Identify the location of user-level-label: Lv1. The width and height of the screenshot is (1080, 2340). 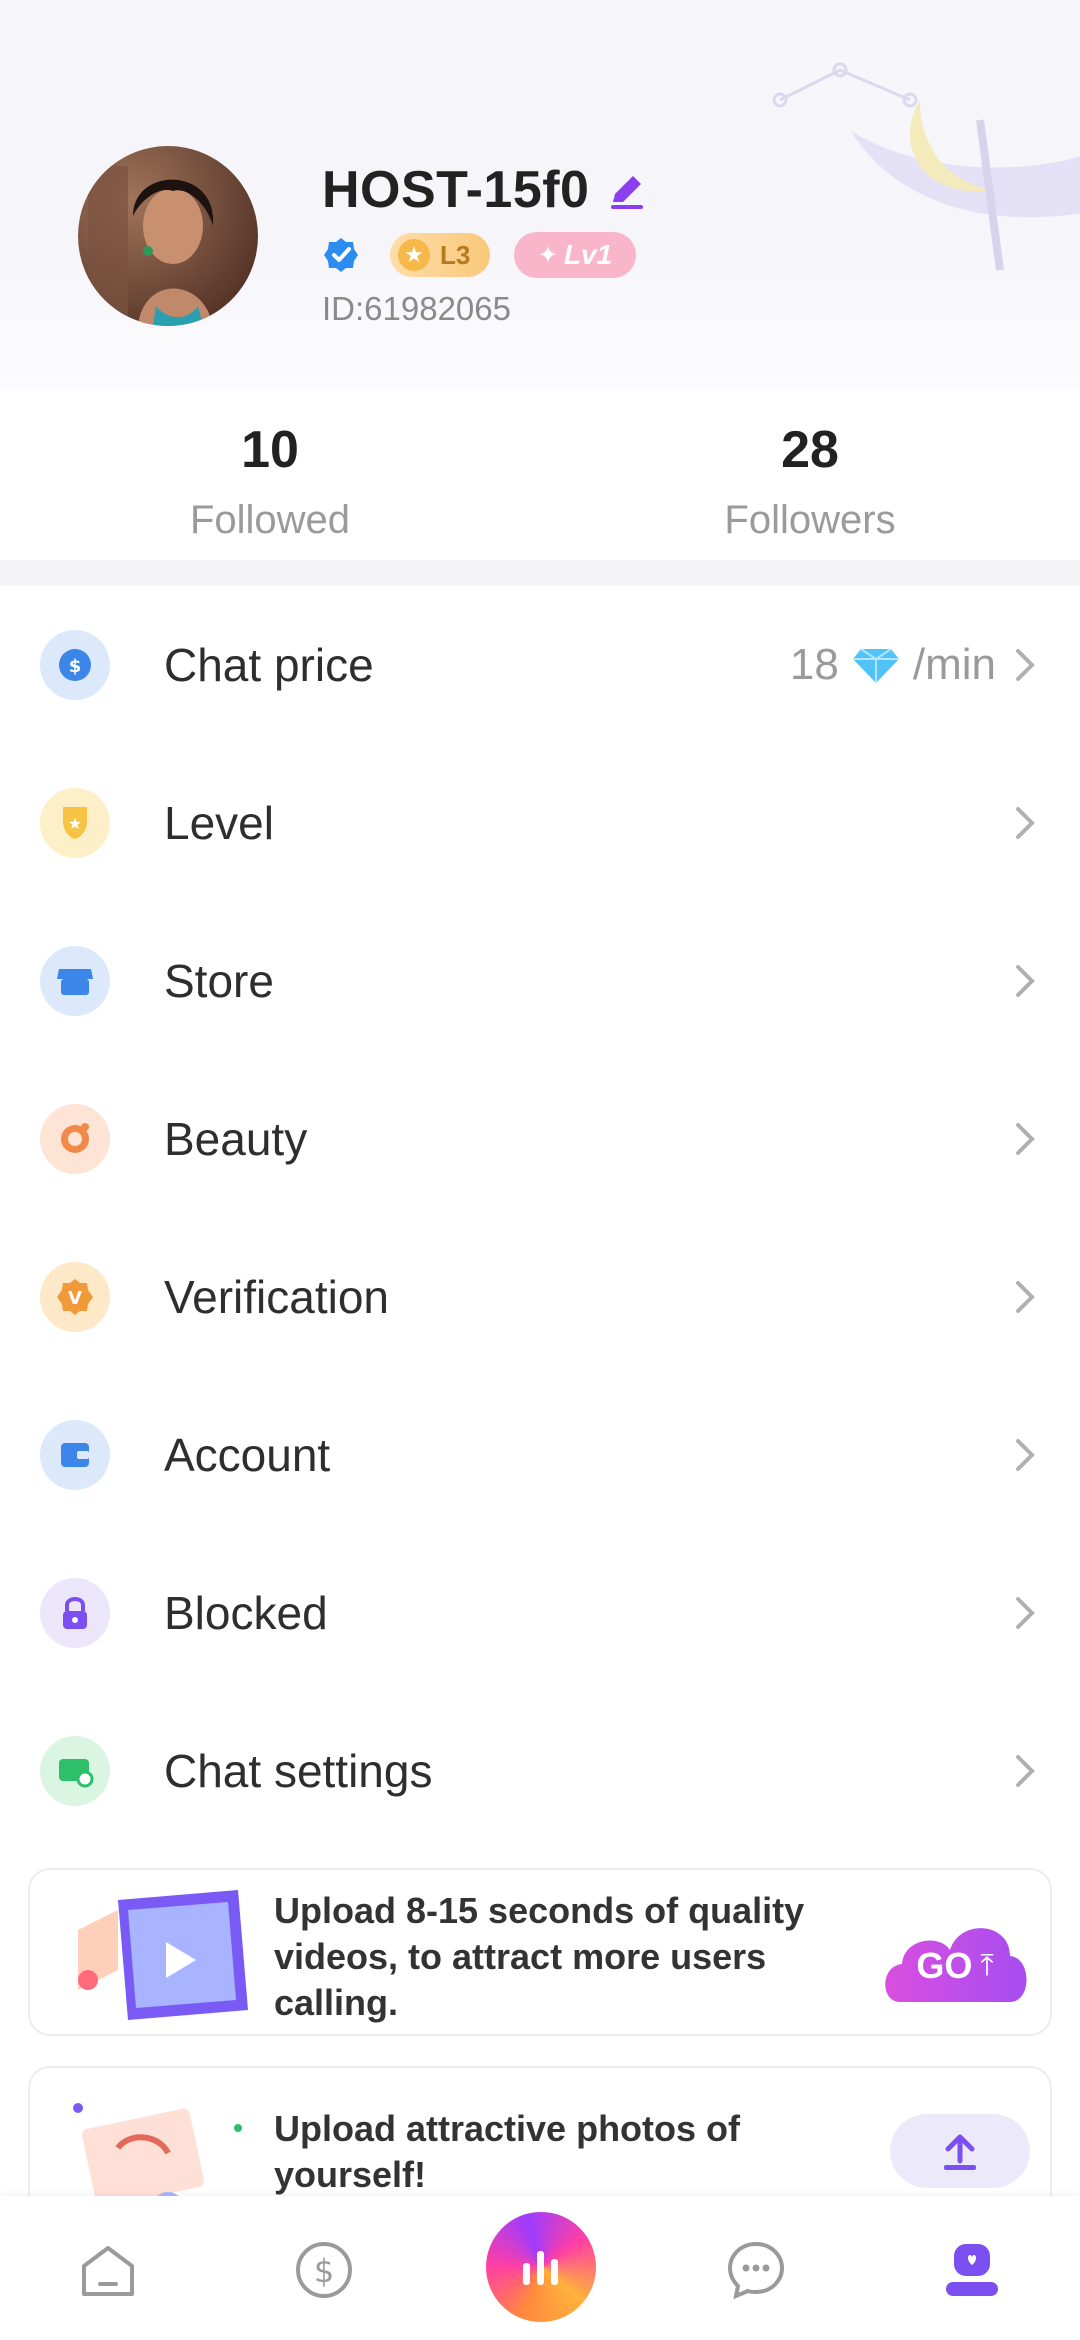
(588, 254).